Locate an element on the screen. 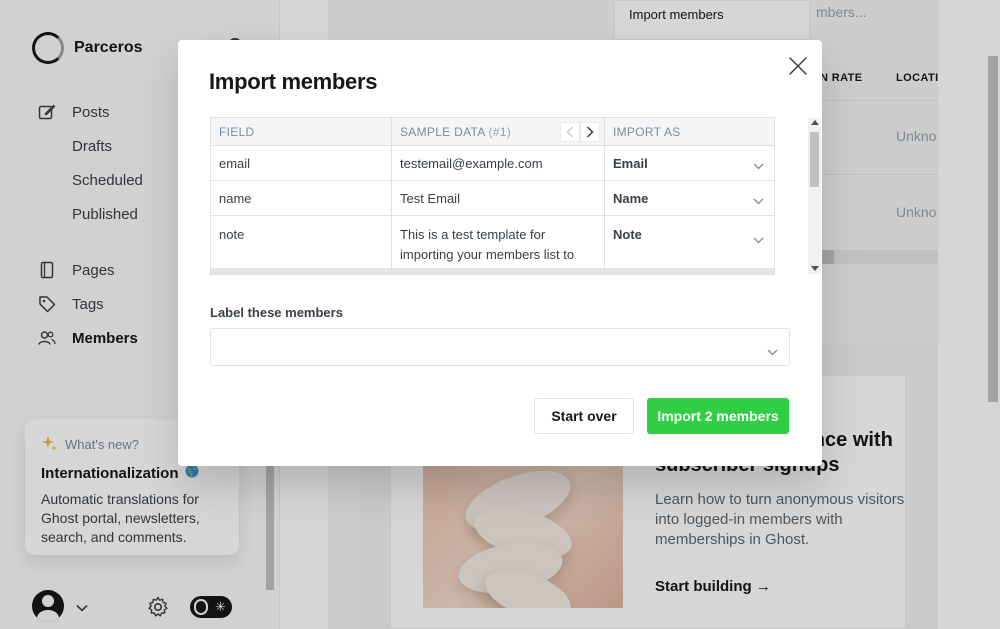 The image size is (1000, 629). chevron-right-icon is located at coordinates (590, 132).